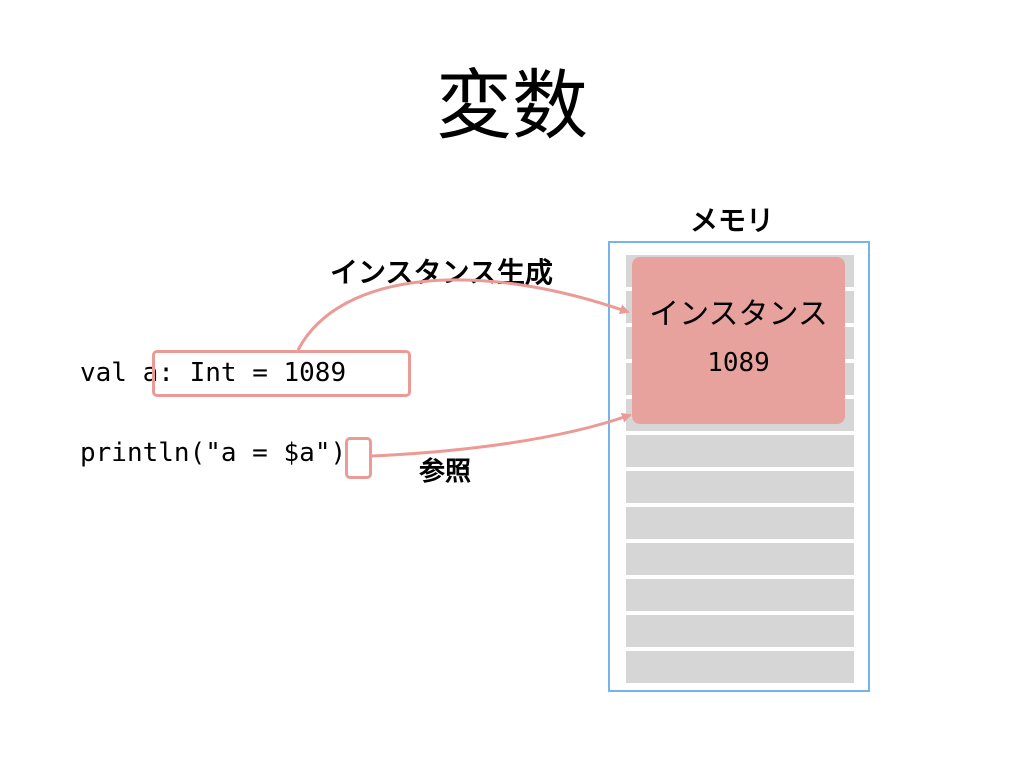 The image size is (1024, 768). Describe the element at coordinates (501, 435) in the screenshot. I see `reference-arrow` at that location.